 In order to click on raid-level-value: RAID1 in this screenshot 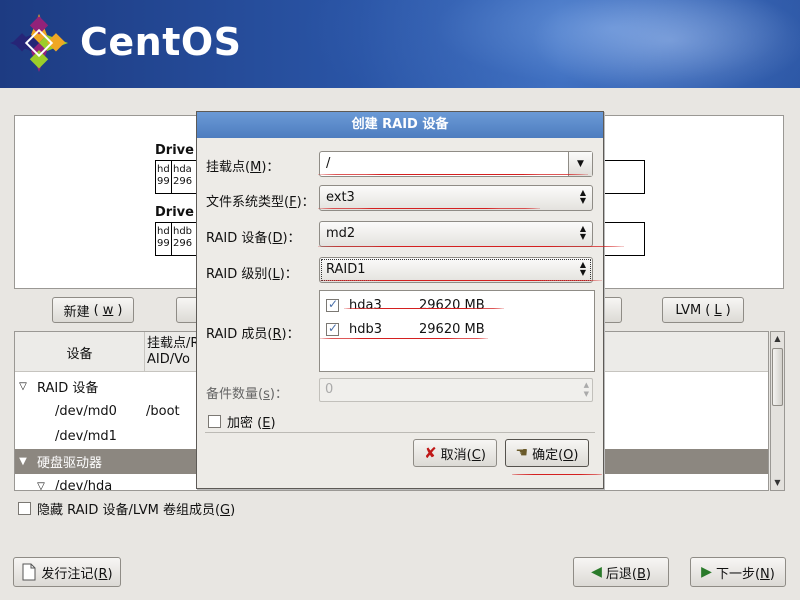, I will do `click(346, 269)`.